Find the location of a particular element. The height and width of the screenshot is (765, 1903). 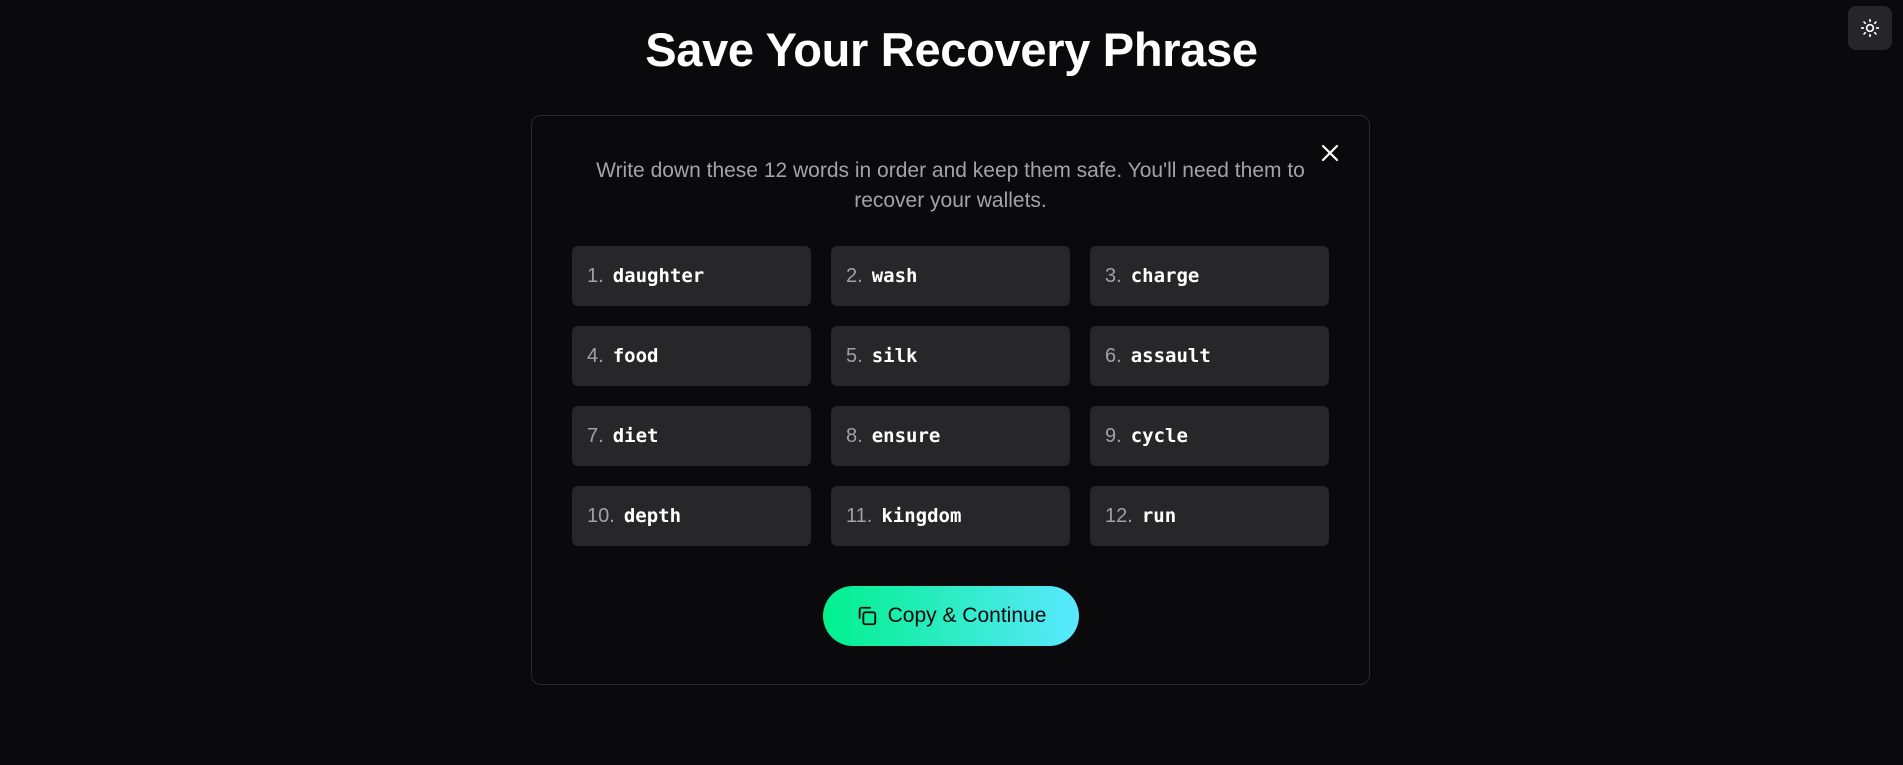

word-text: run is located at coordinates (1159, 516).